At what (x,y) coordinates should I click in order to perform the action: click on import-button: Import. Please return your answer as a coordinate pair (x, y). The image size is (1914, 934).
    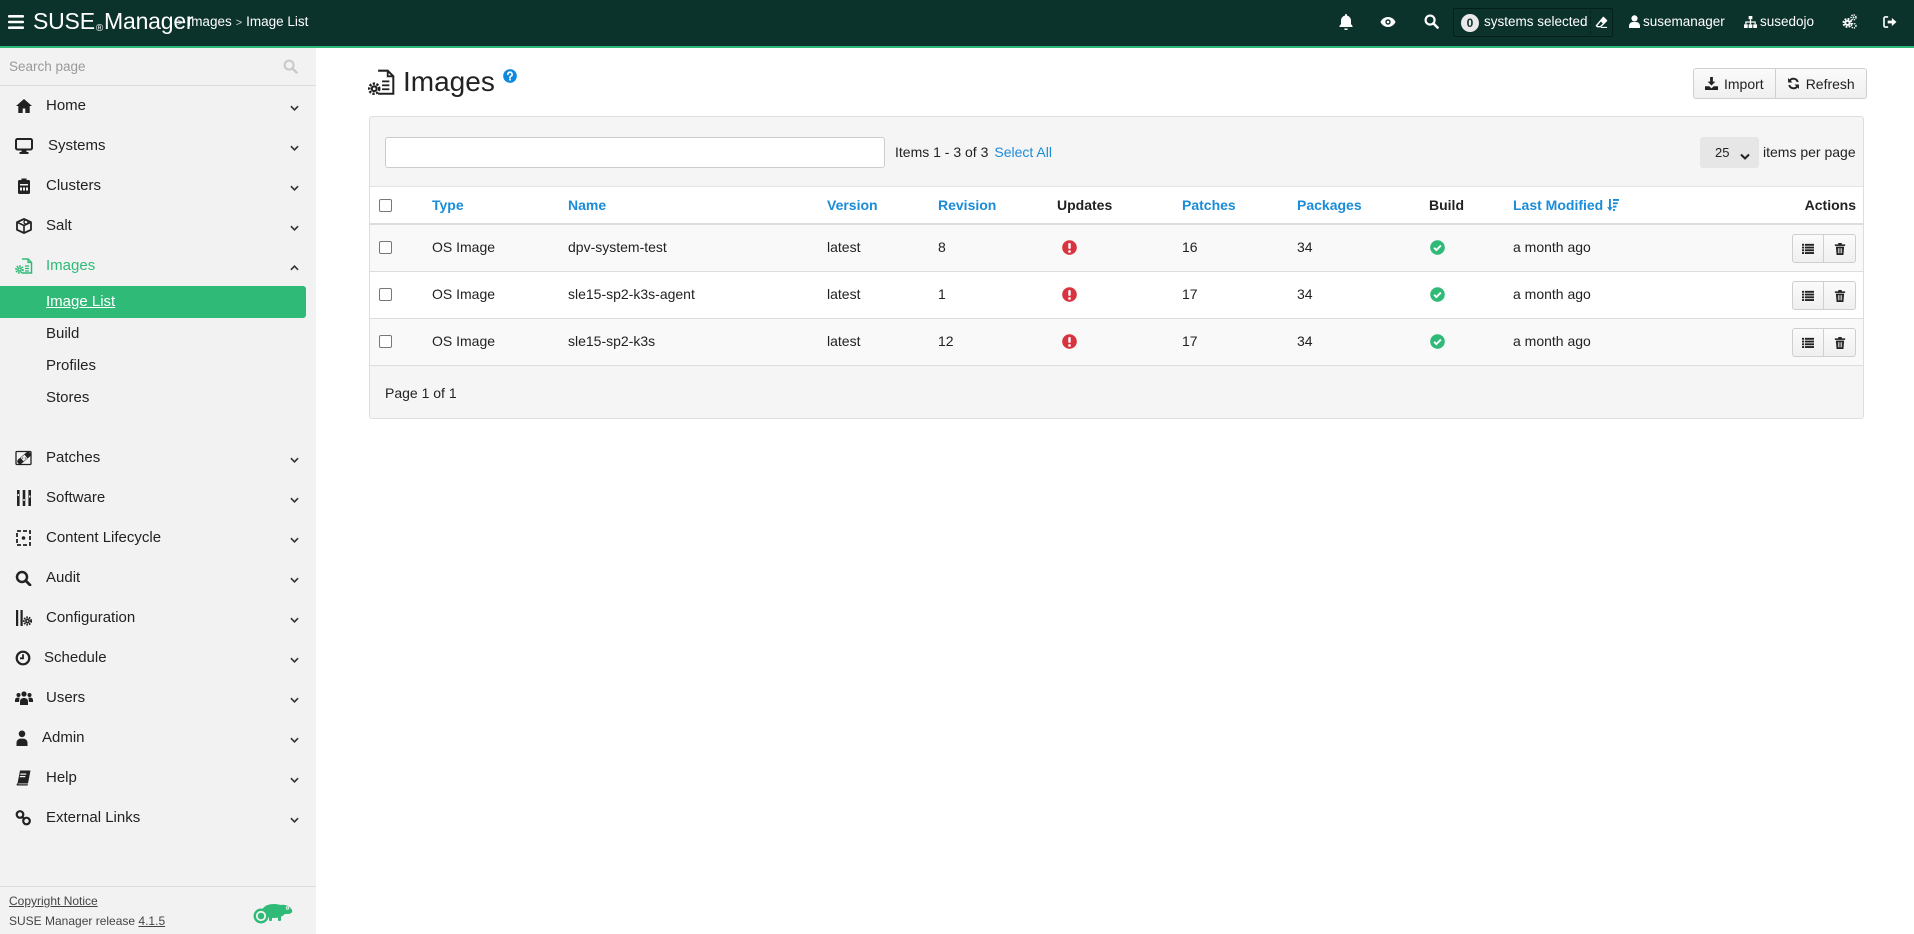
    Looking at the image, I should click on (1734, 83).